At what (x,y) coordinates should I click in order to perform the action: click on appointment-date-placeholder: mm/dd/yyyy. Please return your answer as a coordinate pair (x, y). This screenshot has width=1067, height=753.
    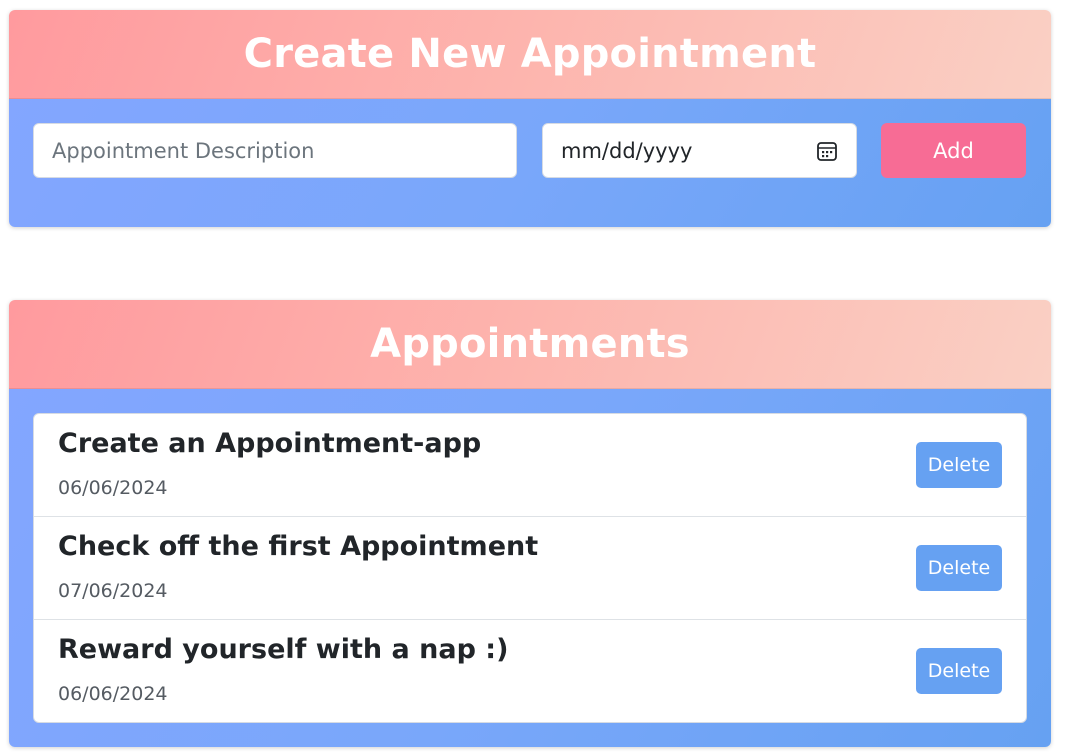
    Looking at the image, I should click on (627, 150).